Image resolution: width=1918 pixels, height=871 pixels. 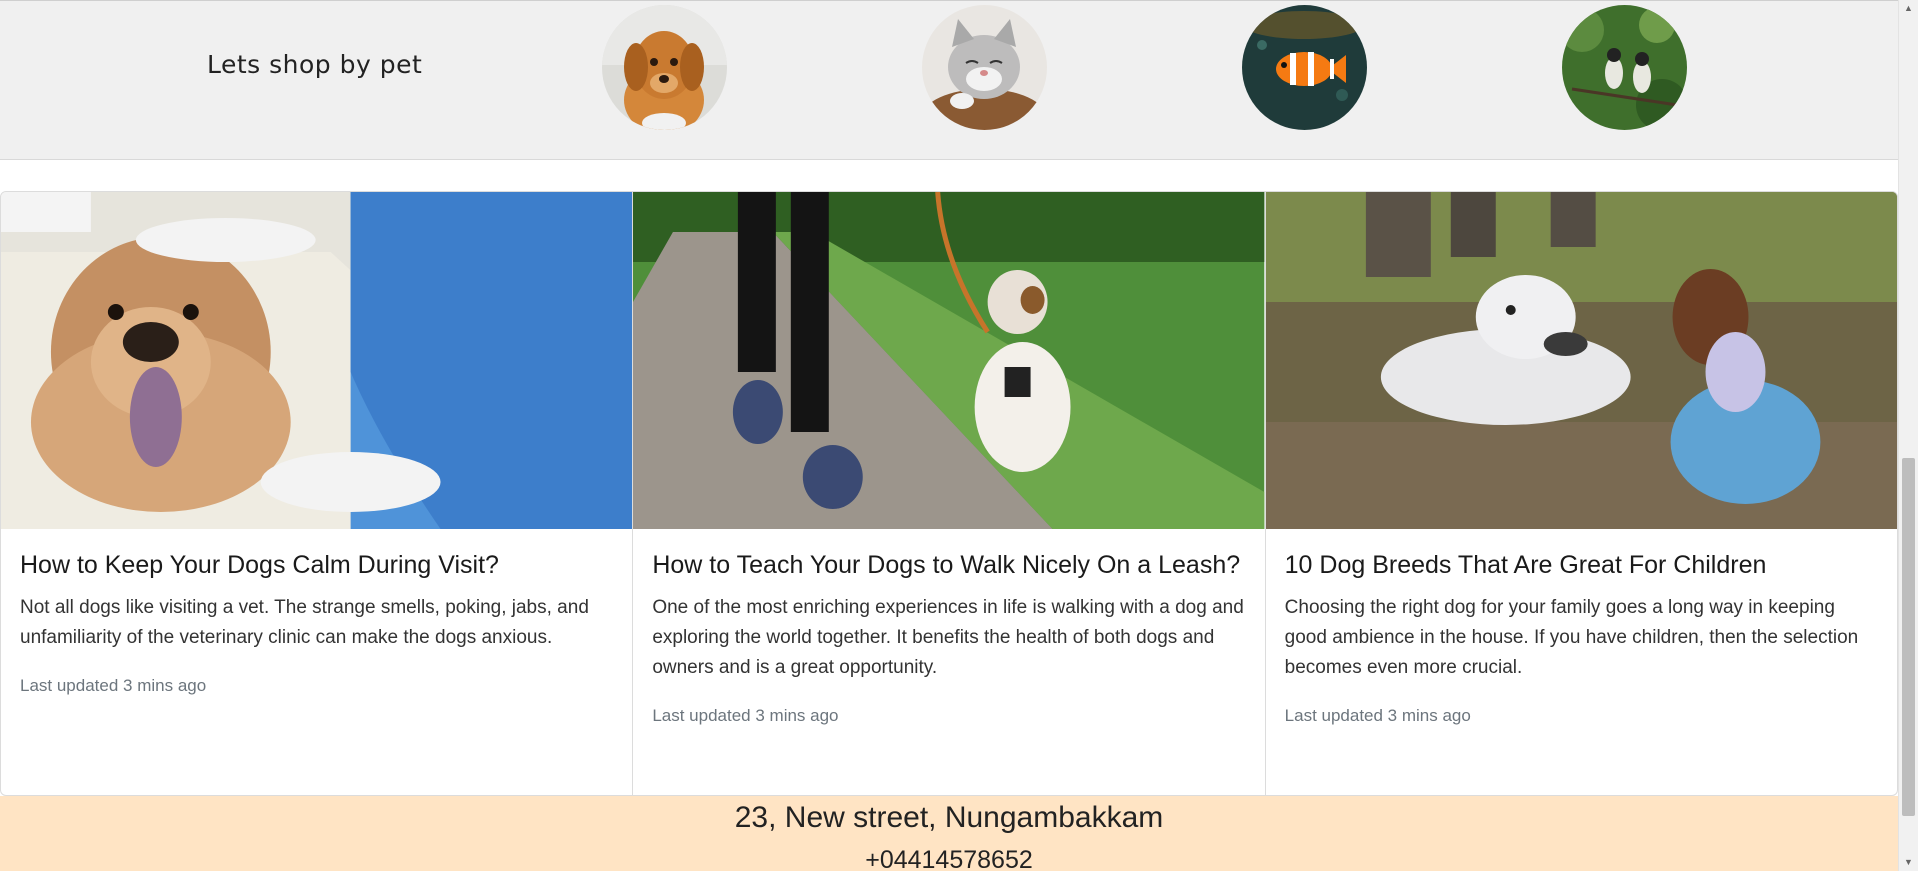 I want to click on card-image-leash, so click(x=949, y=360).